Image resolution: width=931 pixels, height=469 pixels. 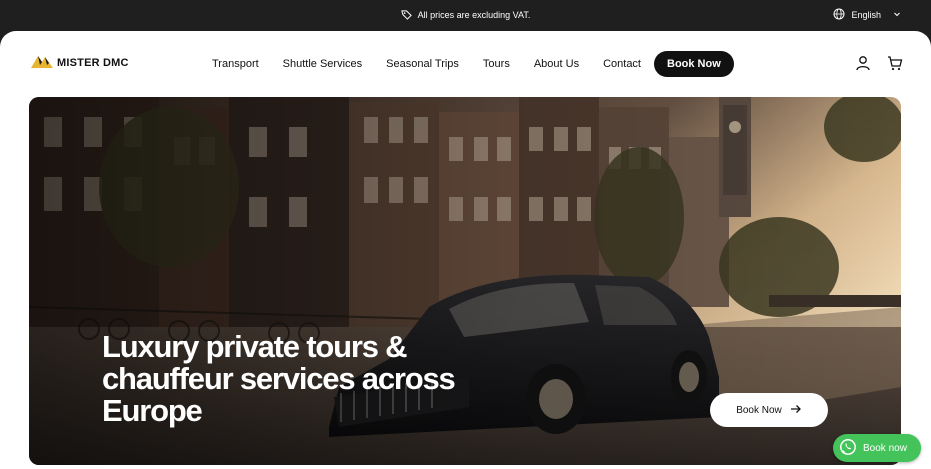 What do you see at coordinates (694, 64) in the screenshot?
I see `book-now-button: Book Now` at bounding box center [694, 64].